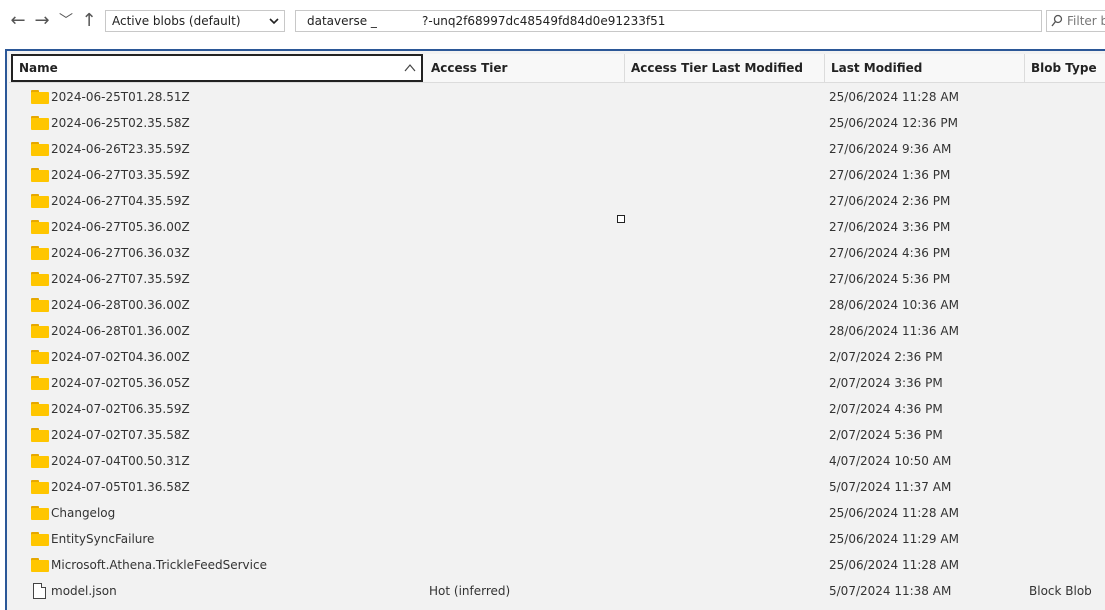 This screenshot has height=610, width=1105. What do you see at coordinates (120, 331) in the screenshot?
I see `cell-name: 2024-06-28T01.36.00Z` at bounding box center [120, 331].